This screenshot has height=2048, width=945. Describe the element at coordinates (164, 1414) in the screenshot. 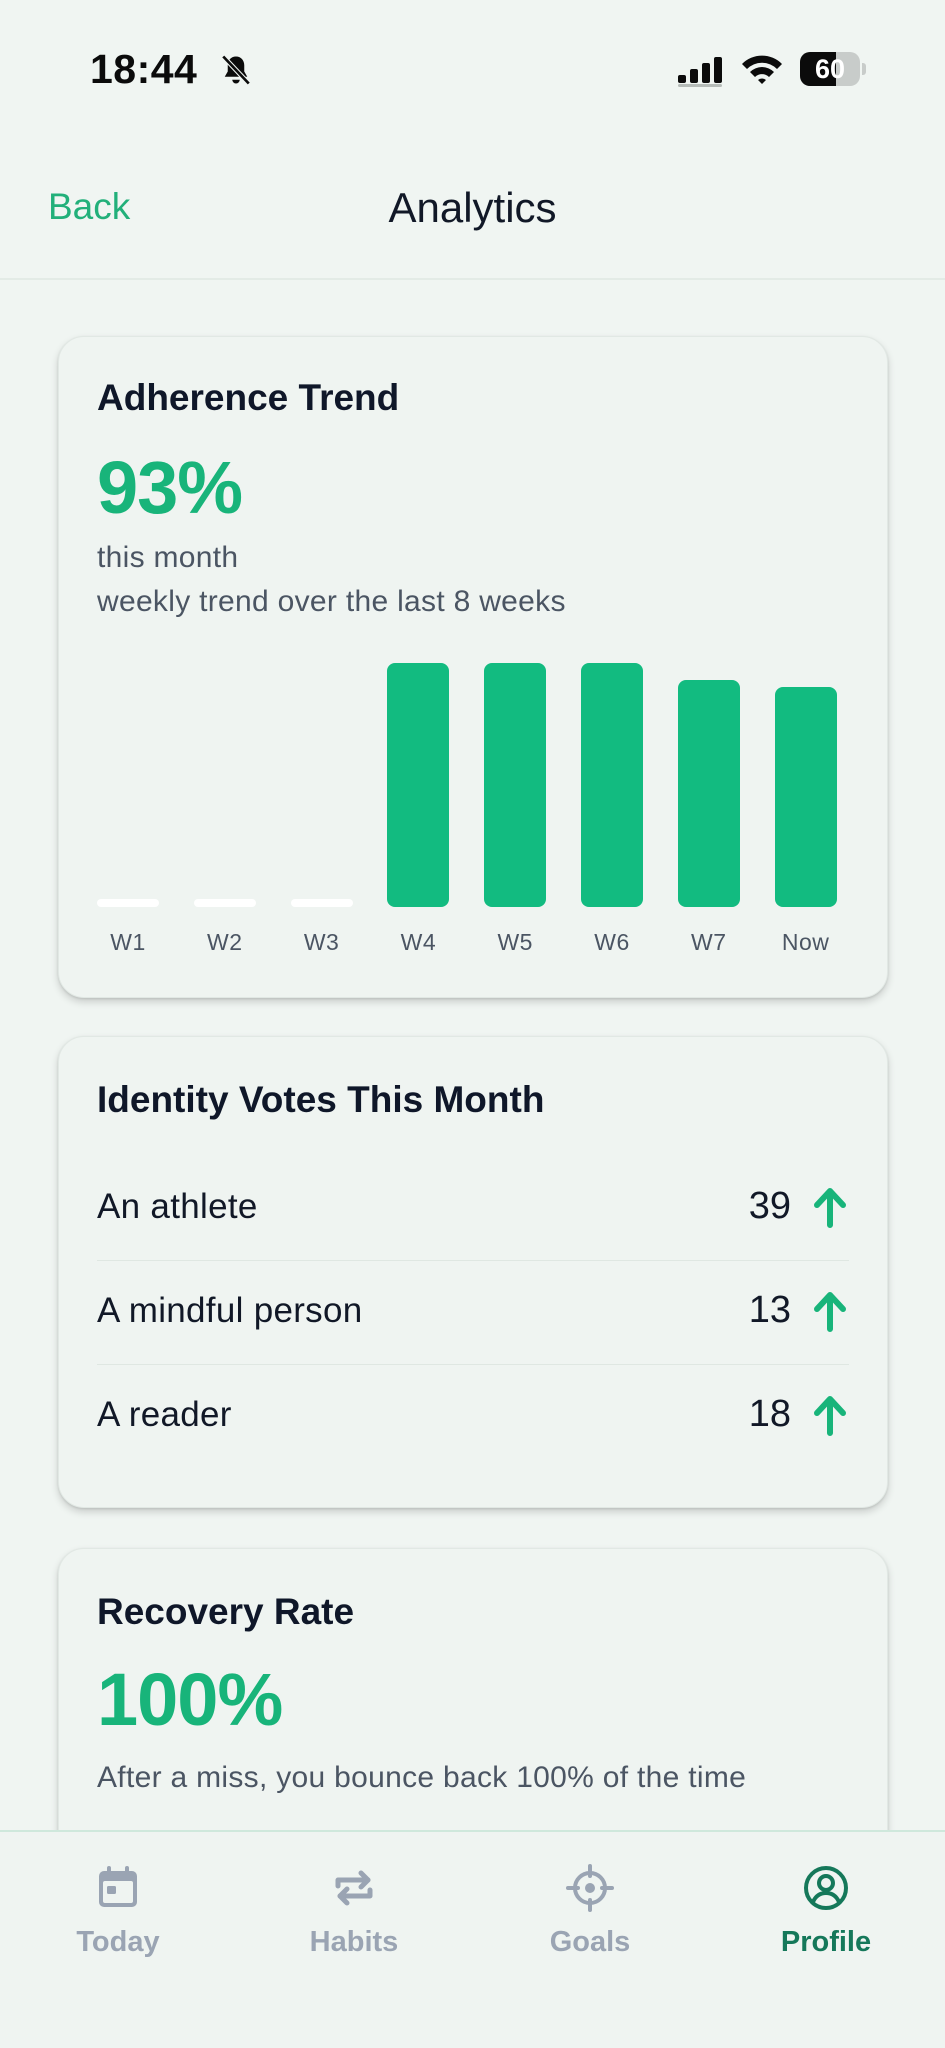

I see `vote-label: A reader` at that location.